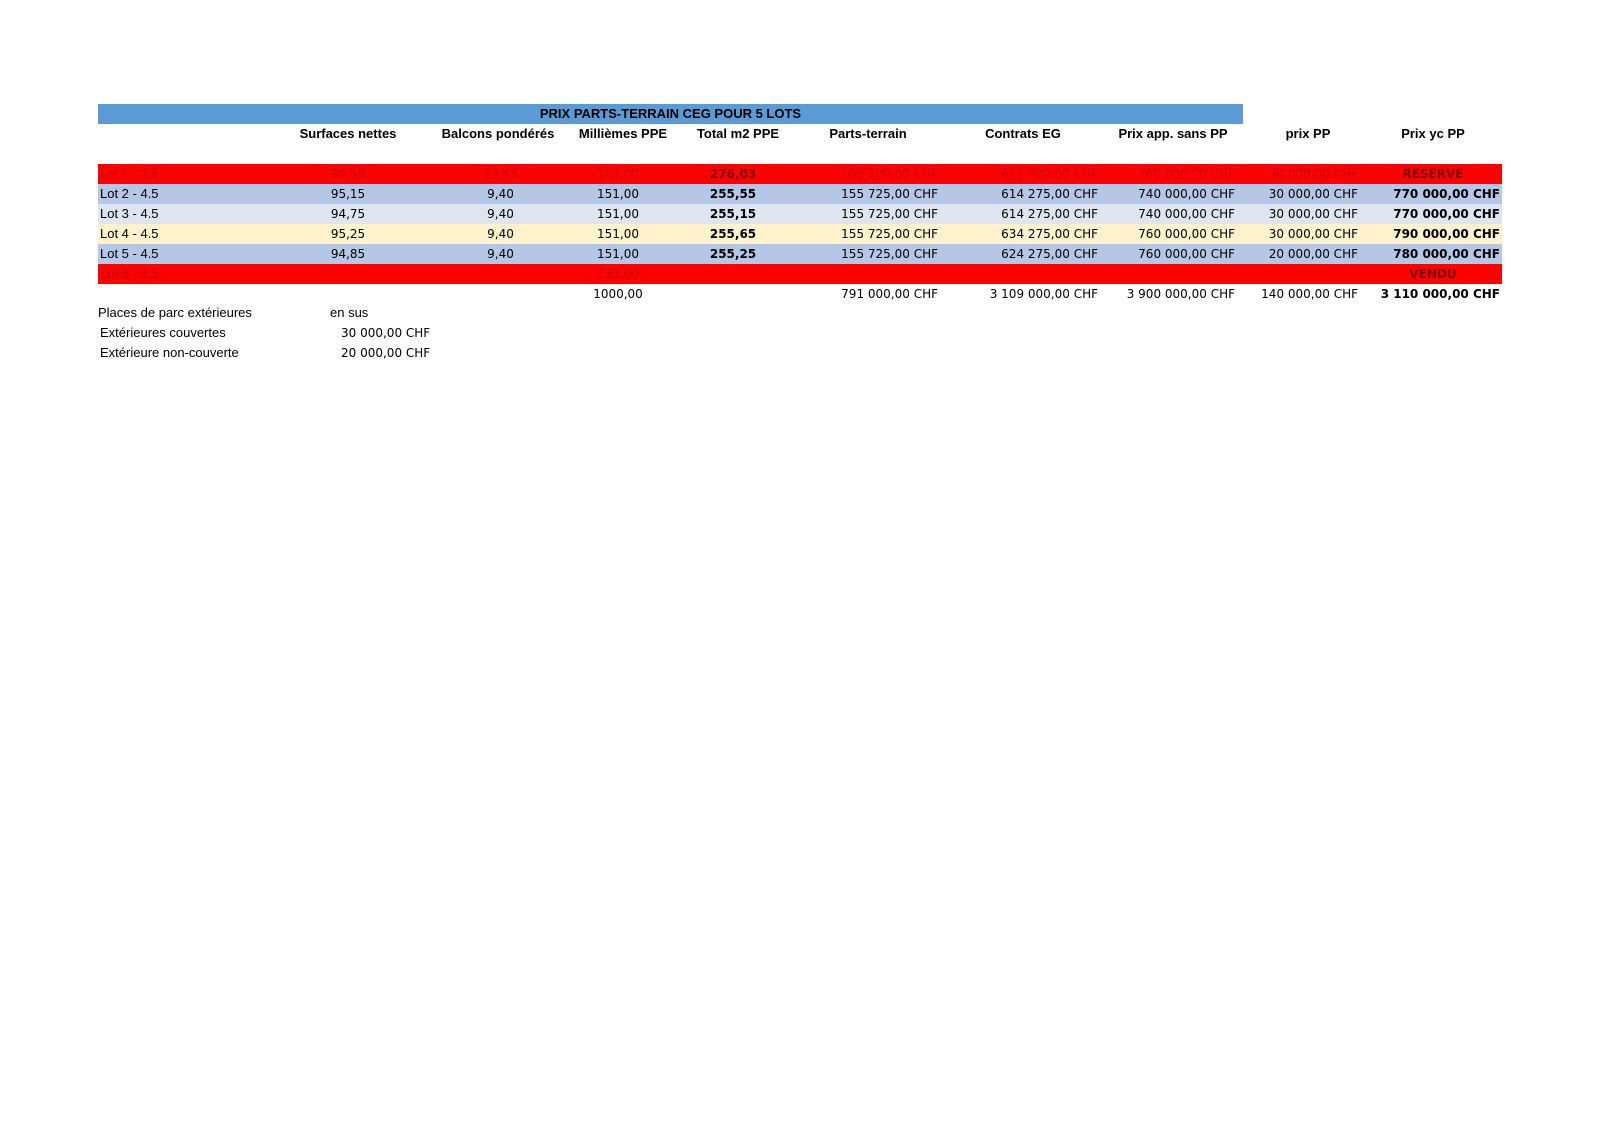 The image size is (1600, 1132). I want to click on milliemes: 233,00, so click(618, 274).